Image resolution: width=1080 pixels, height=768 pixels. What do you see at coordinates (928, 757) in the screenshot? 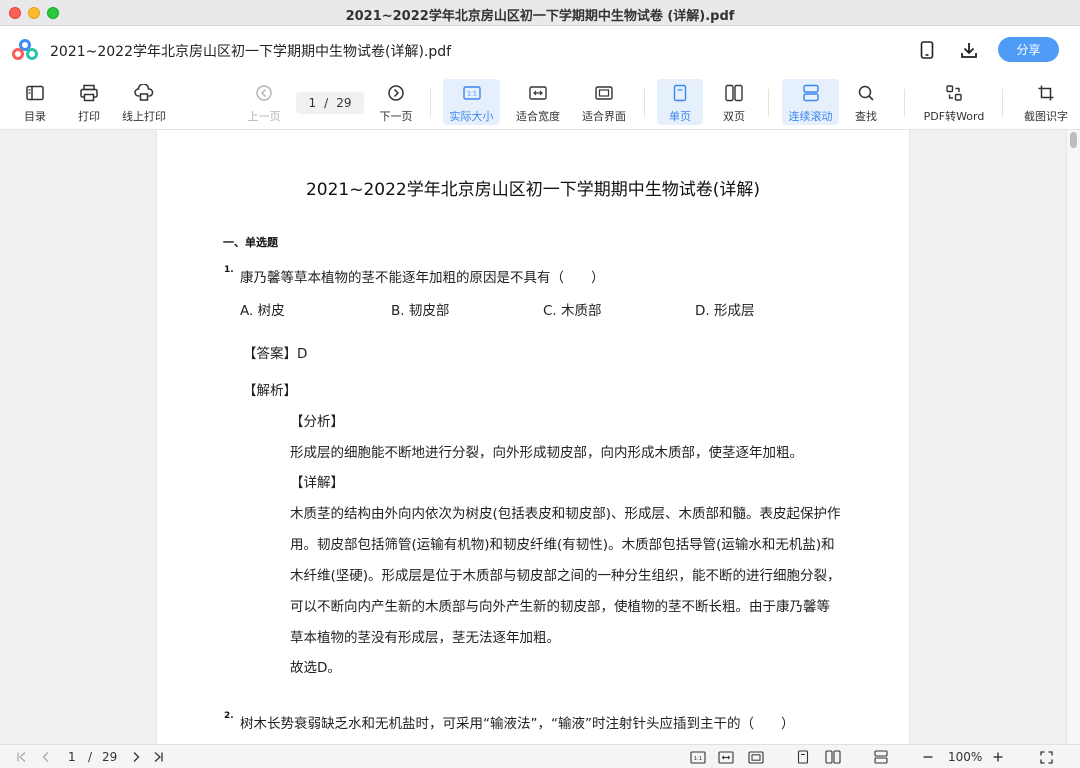
I see `zoom-out-icon` at bounding box center [928, 757].